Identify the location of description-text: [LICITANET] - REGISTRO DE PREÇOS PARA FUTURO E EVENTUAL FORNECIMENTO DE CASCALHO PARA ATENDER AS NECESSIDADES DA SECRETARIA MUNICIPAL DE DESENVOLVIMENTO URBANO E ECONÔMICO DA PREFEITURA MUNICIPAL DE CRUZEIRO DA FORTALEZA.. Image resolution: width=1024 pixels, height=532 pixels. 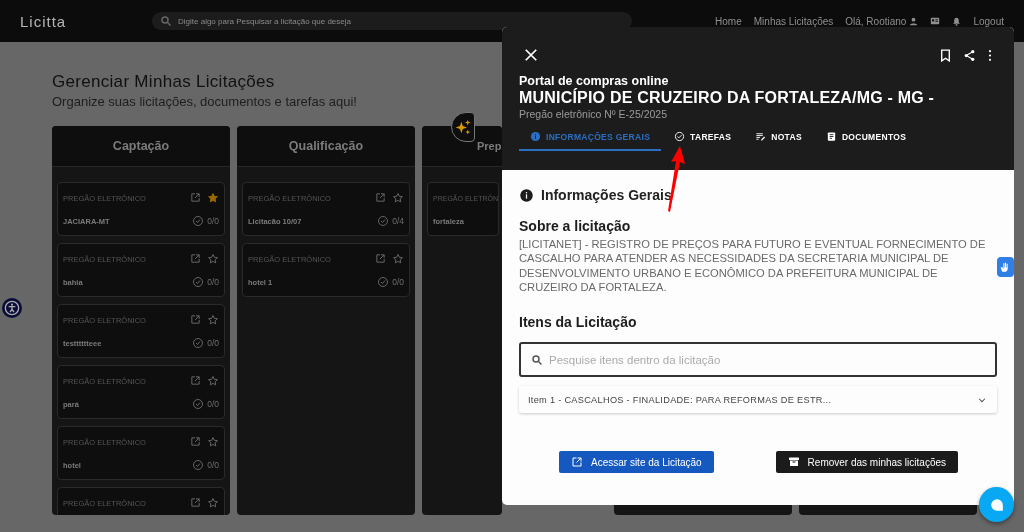
(753, 266).